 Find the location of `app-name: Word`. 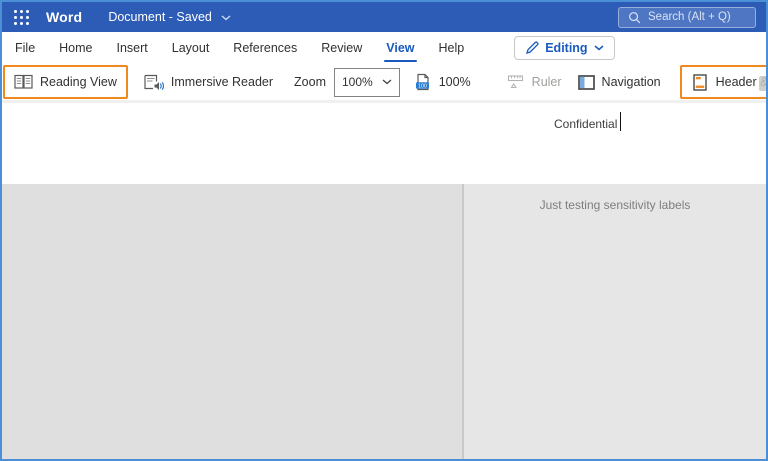

app-name: Word is located at coordinates (64, 17).